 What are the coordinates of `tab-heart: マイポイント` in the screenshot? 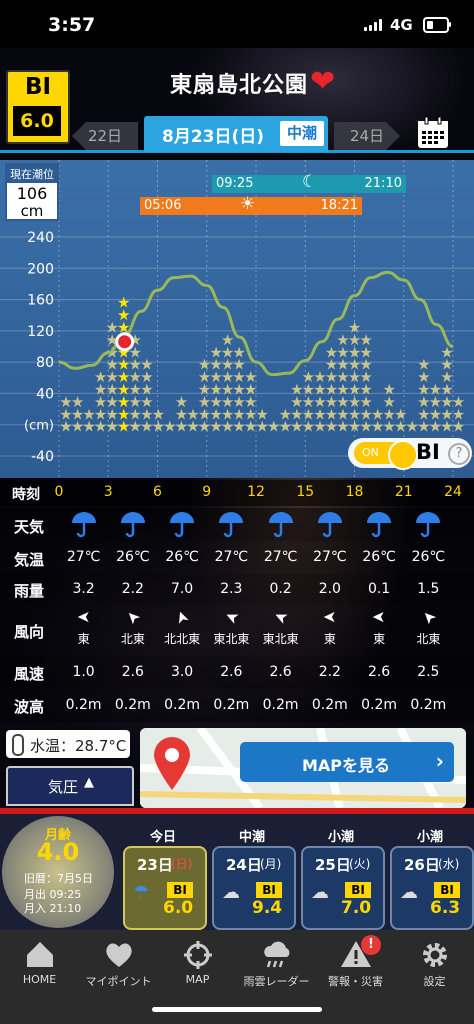 It's located at (118, 961).